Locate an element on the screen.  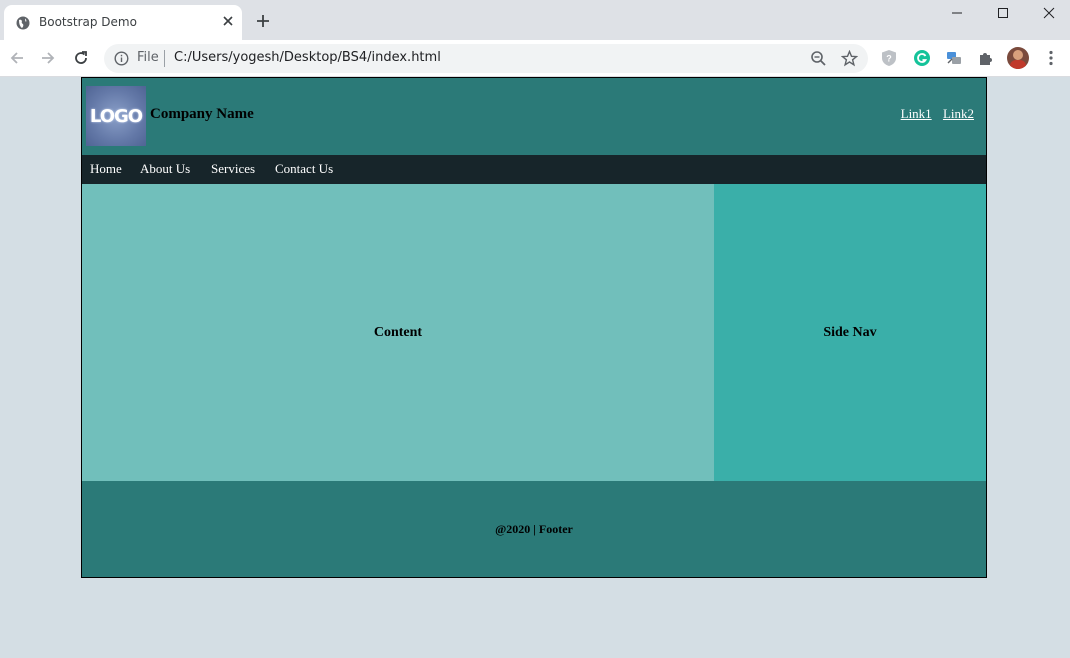
content-label: Content is located at coordinates (398, 332).